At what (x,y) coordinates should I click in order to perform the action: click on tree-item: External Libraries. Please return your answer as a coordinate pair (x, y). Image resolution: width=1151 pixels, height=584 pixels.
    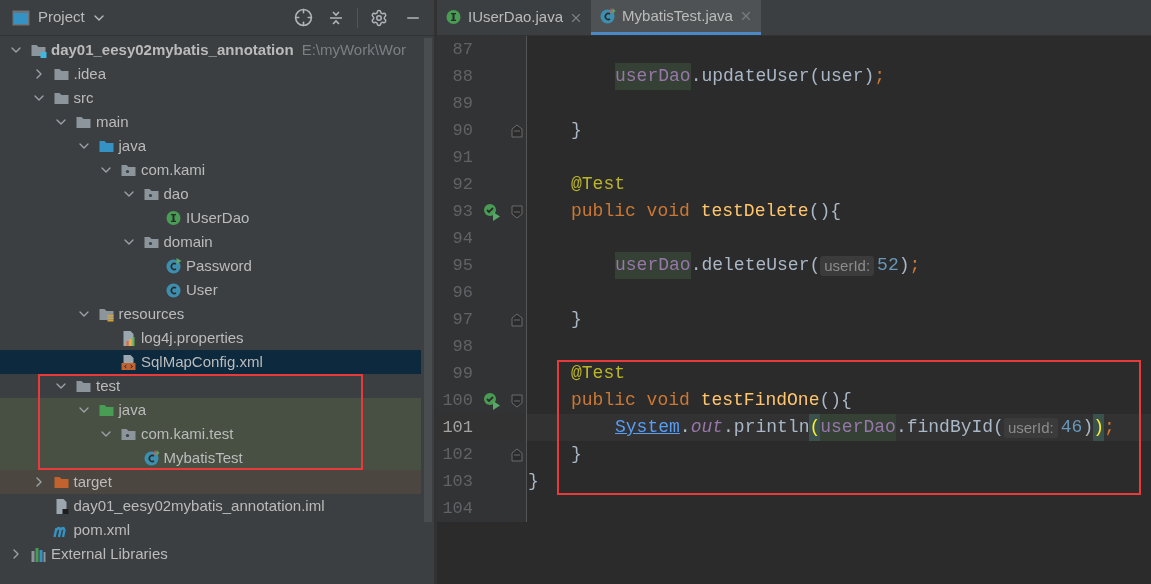
    Looking at the image, I should click on (210, 554).